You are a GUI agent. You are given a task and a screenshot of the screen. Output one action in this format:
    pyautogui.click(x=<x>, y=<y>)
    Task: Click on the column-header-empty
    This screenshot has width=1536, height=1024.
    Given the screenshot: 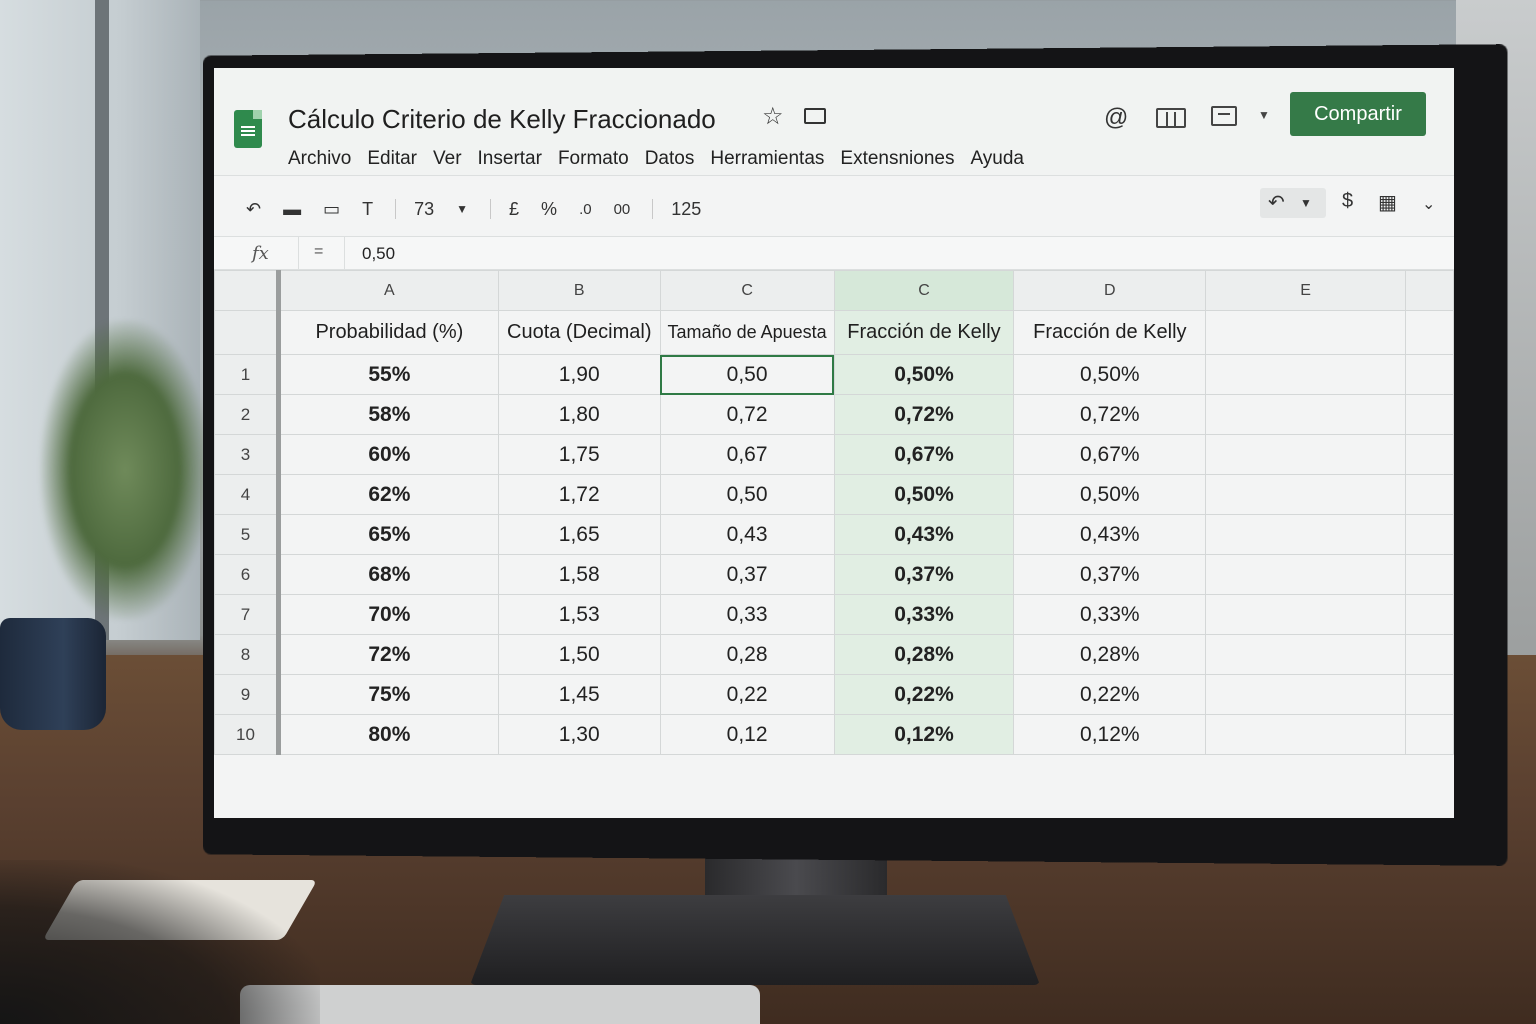 What is the action you would take?
    pyautogui.click(x=1429, y=290)
    